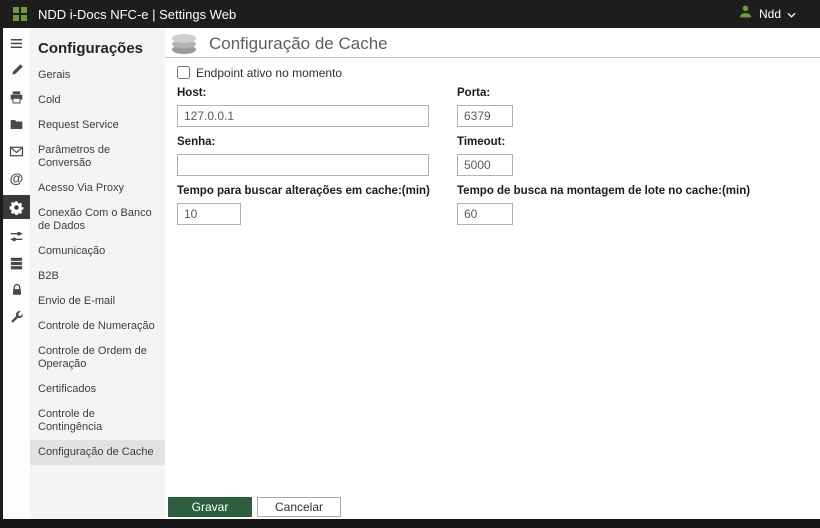 This screenshot has height=528, width=820. What do you see at coordinates (16, 178) in the screenshot?
I see `at-icon: @` at bounding box center [16, 178].